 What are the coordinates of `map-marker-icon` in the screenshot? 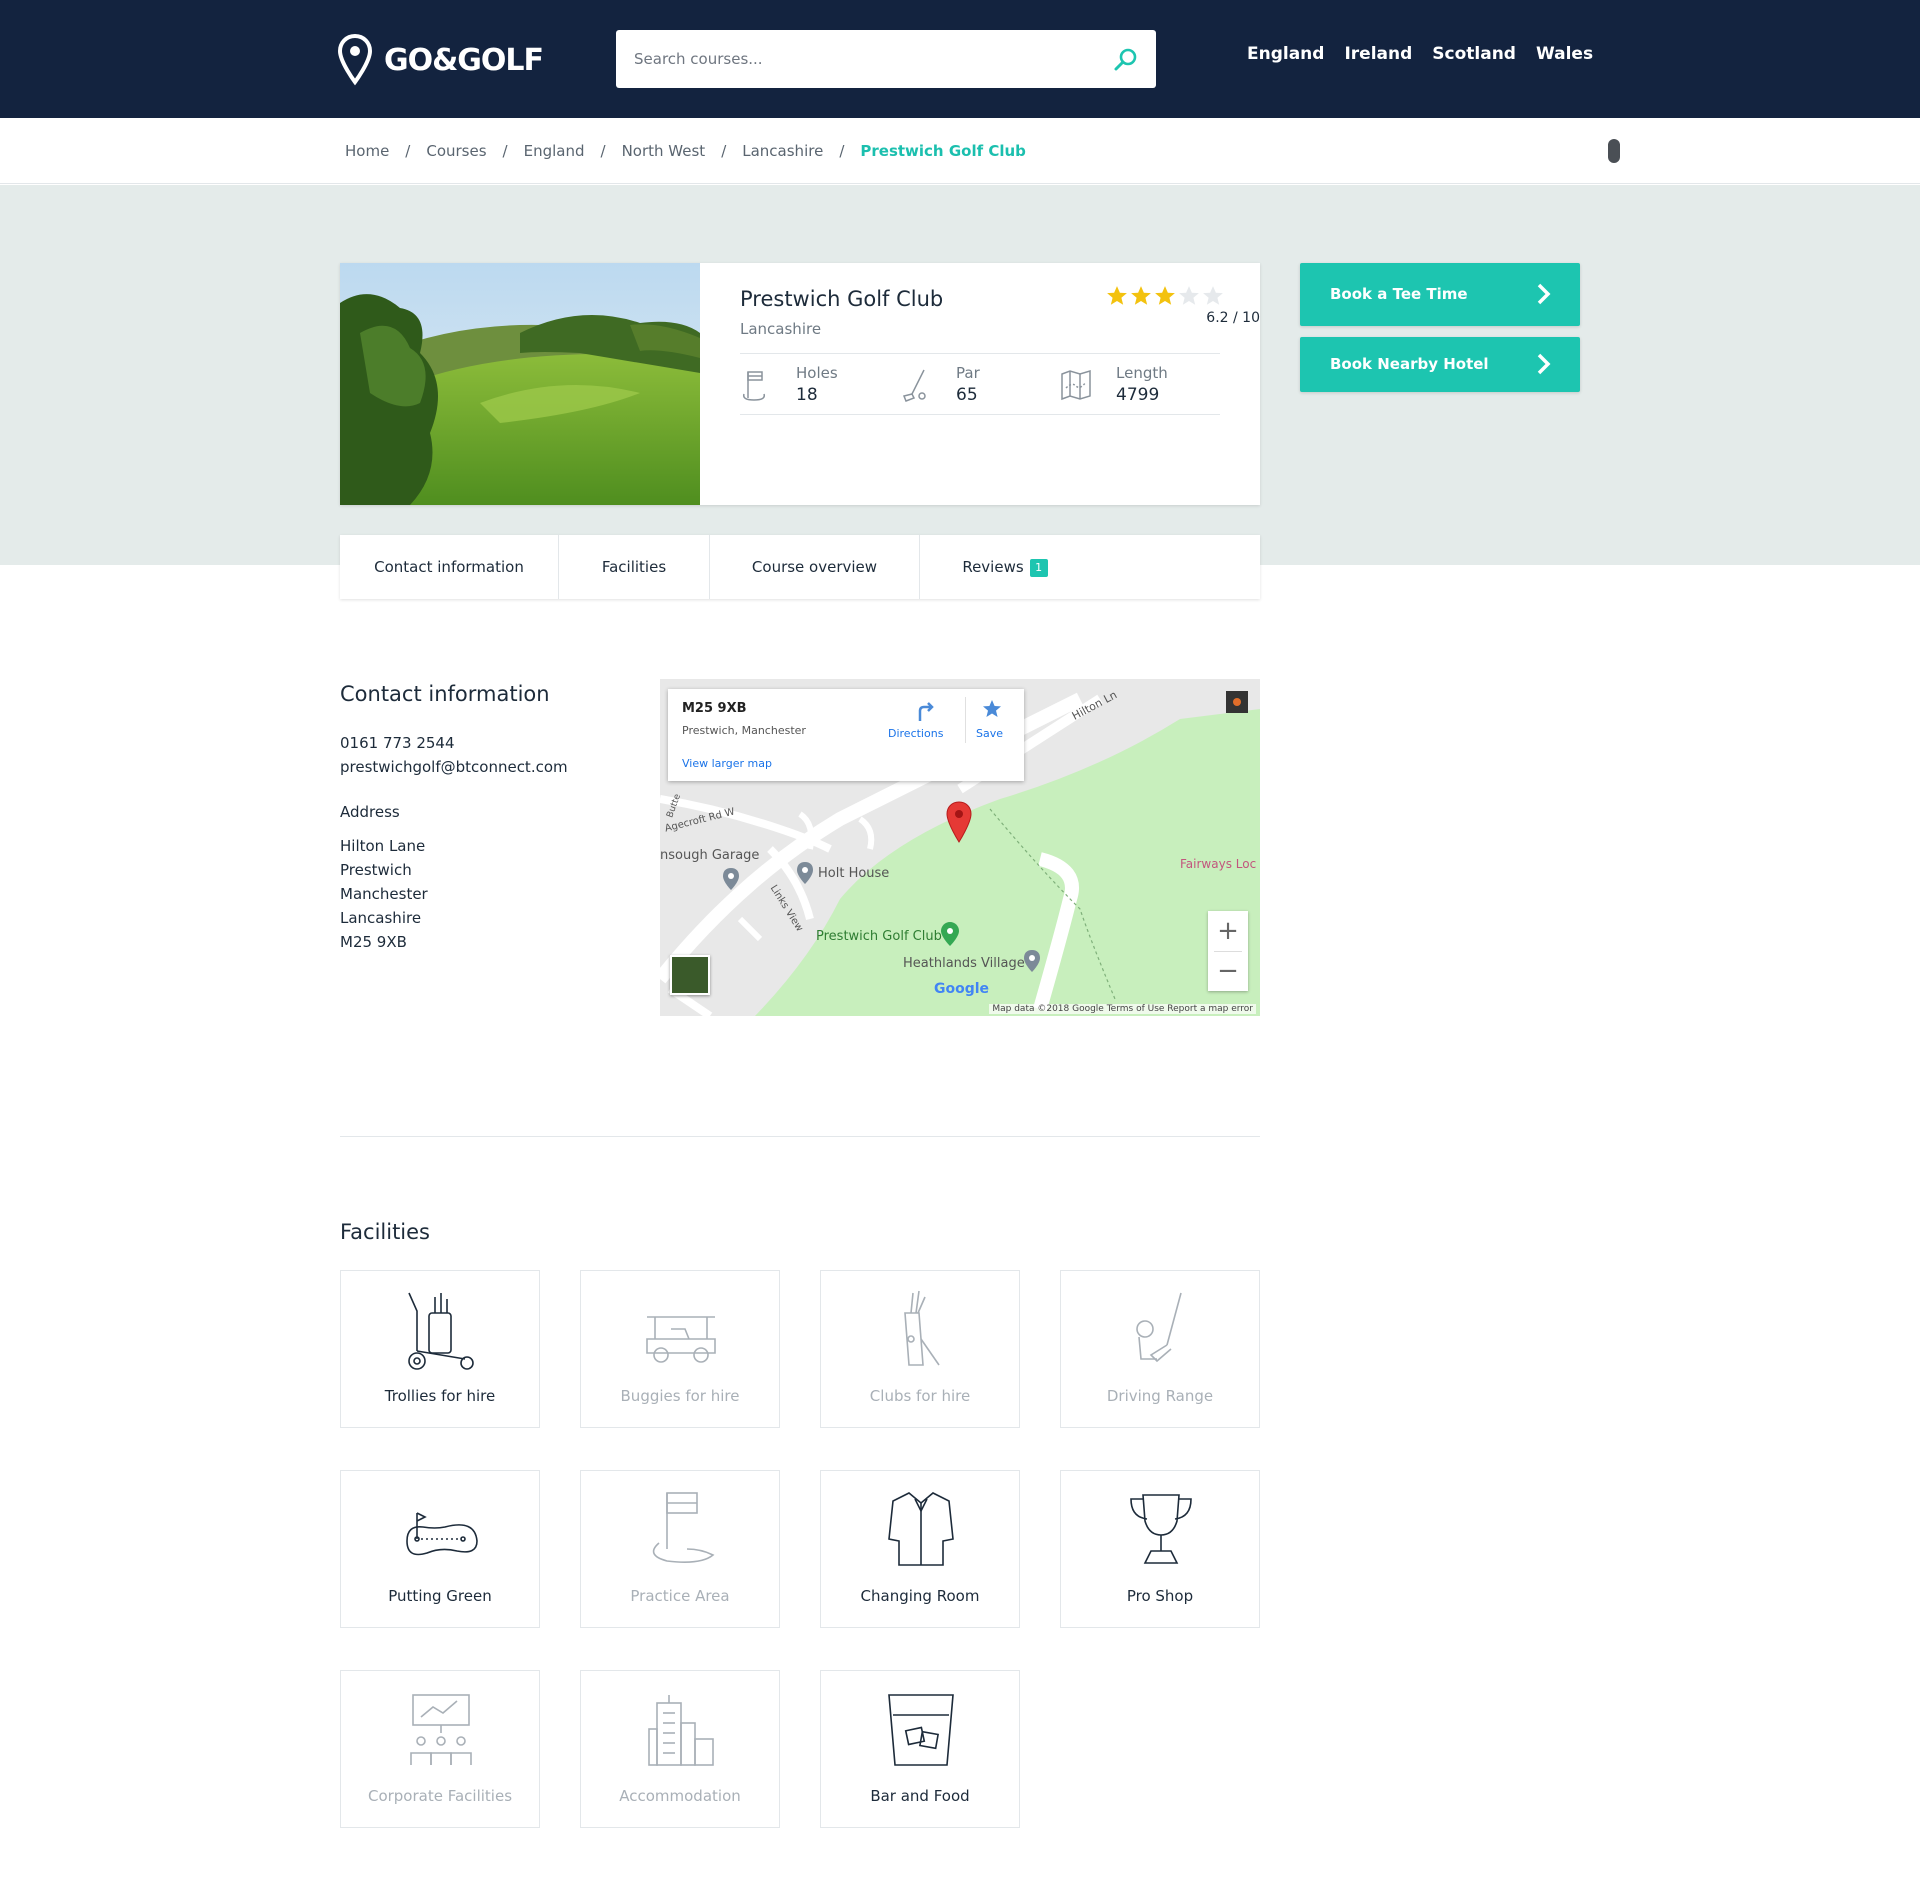 It's located at (959, 822).